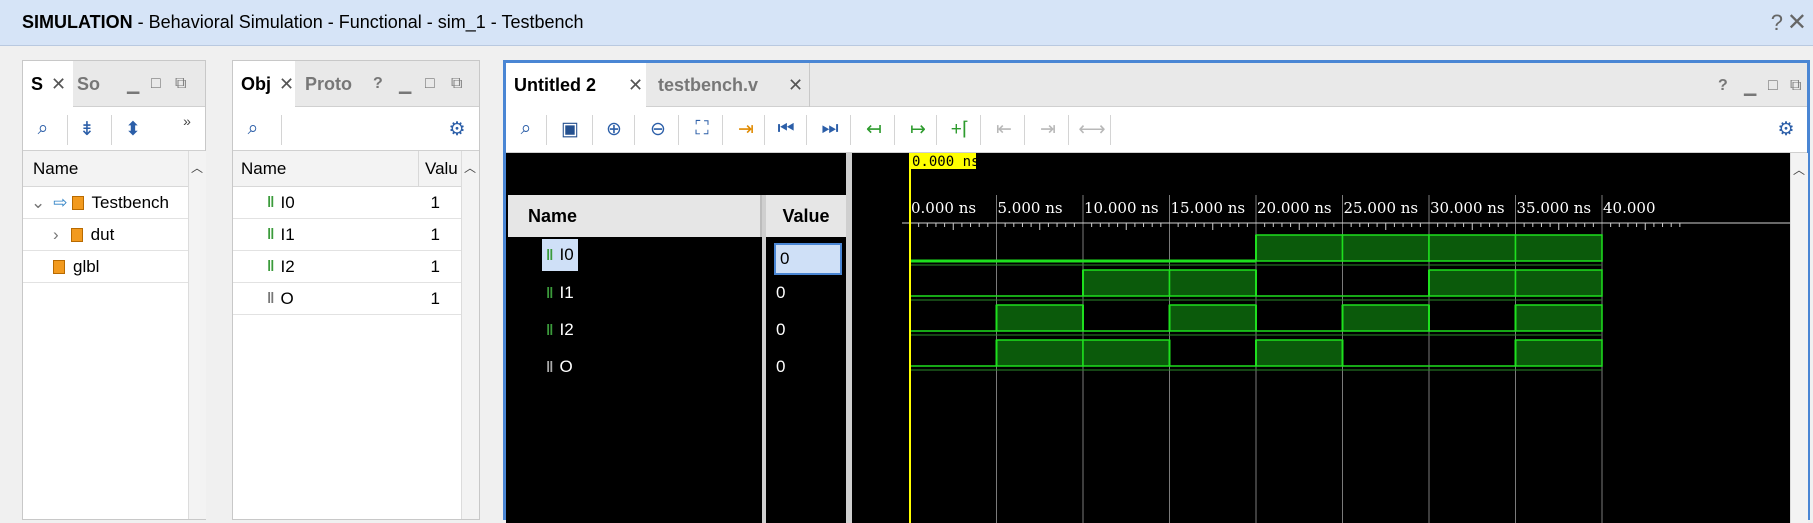  Describe the element at coordinates (635, 216) in the screenshot. I see `wave-name-header: Name` at that location.